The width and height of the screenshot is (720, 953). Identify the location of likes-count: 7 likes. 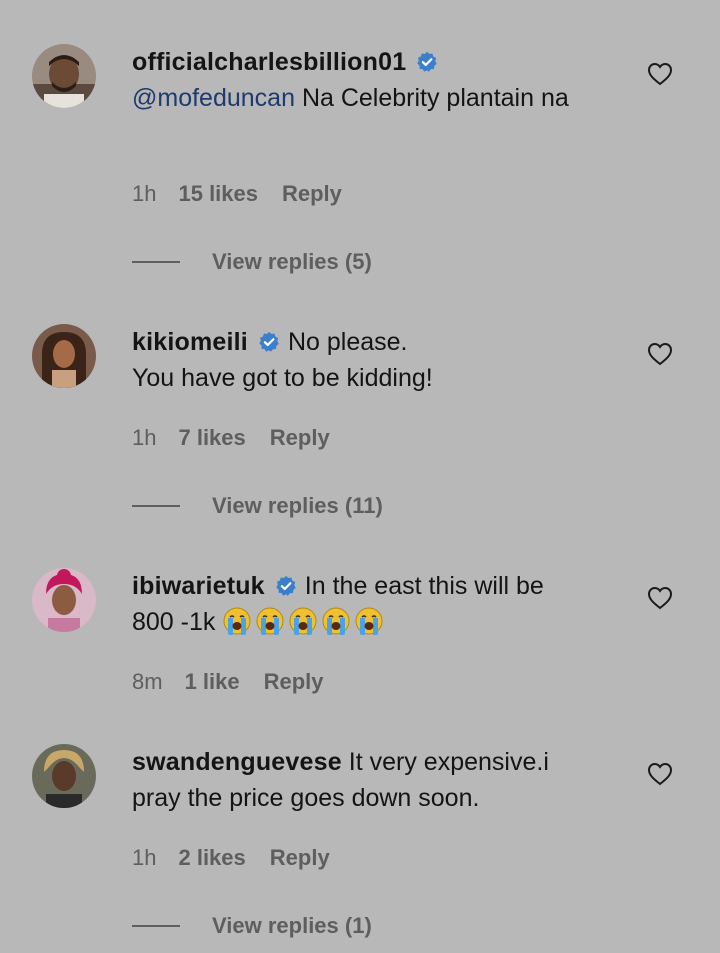
(211, 437).